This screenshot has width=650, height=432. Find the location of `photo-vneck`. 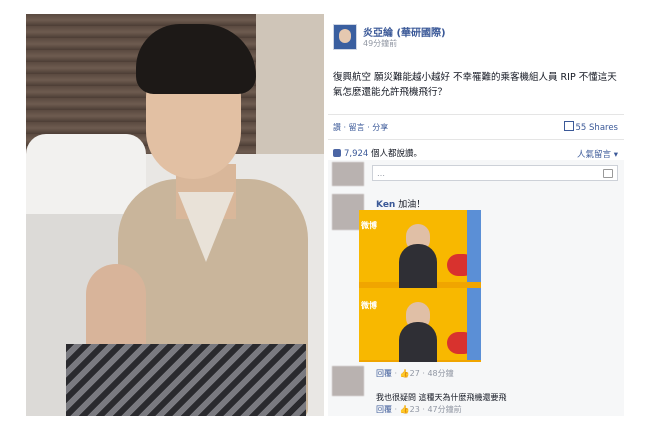

photo-vneck is located at coordinates (206, 227).